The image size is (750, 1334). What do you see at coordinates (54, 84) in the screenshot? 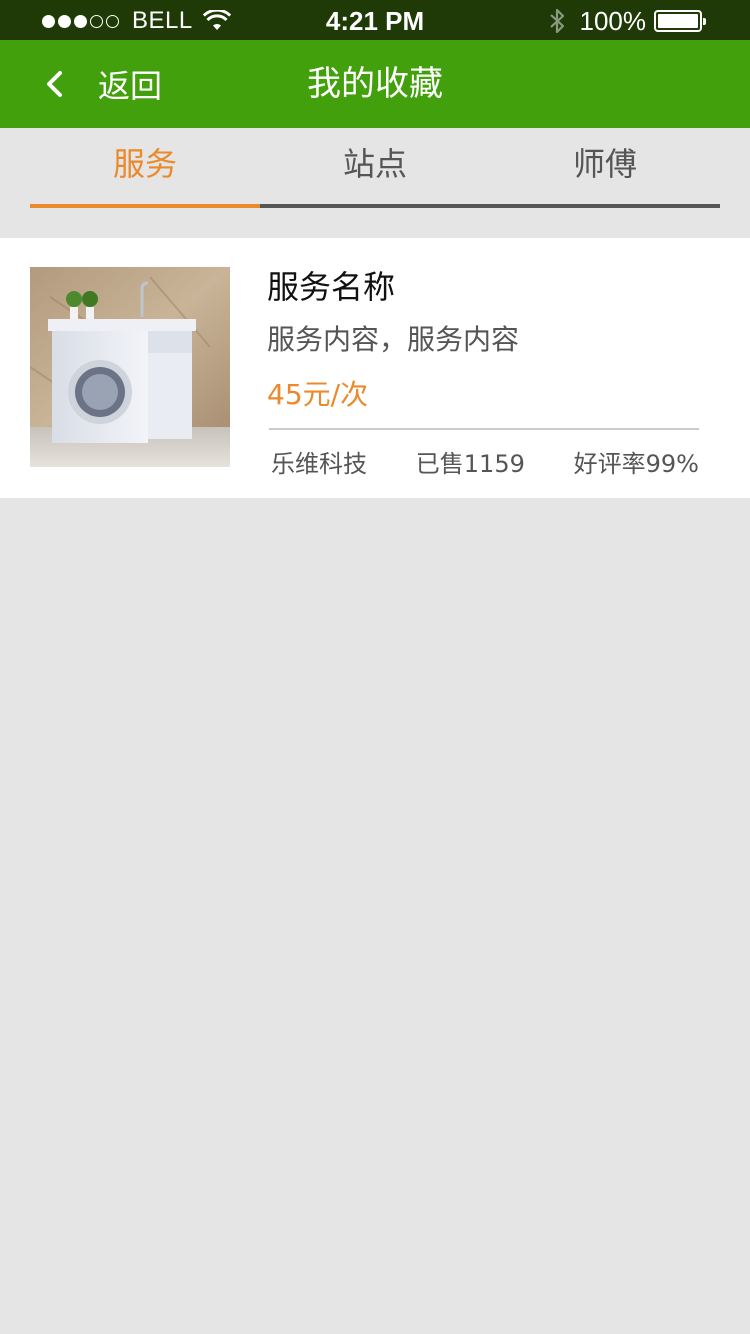
I see `chevron-left-icon` at bounding box center [54, 84].